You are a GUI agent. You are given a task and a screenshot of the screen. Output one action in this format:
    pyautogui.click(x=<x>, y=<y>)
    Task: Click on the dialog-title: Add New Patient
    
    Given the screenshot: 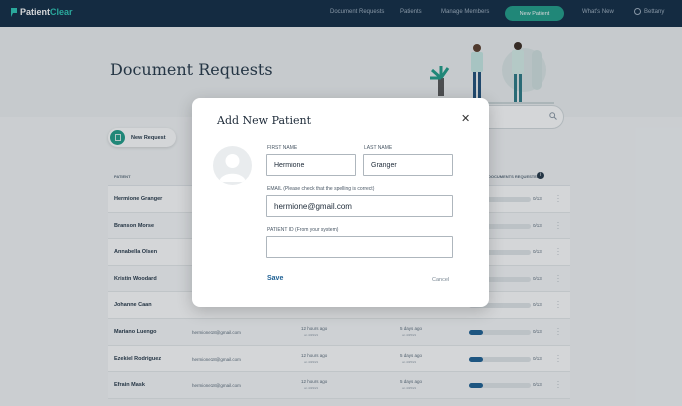 What is the action you would take?
    pyautogui.click(x=264, y=120)
    